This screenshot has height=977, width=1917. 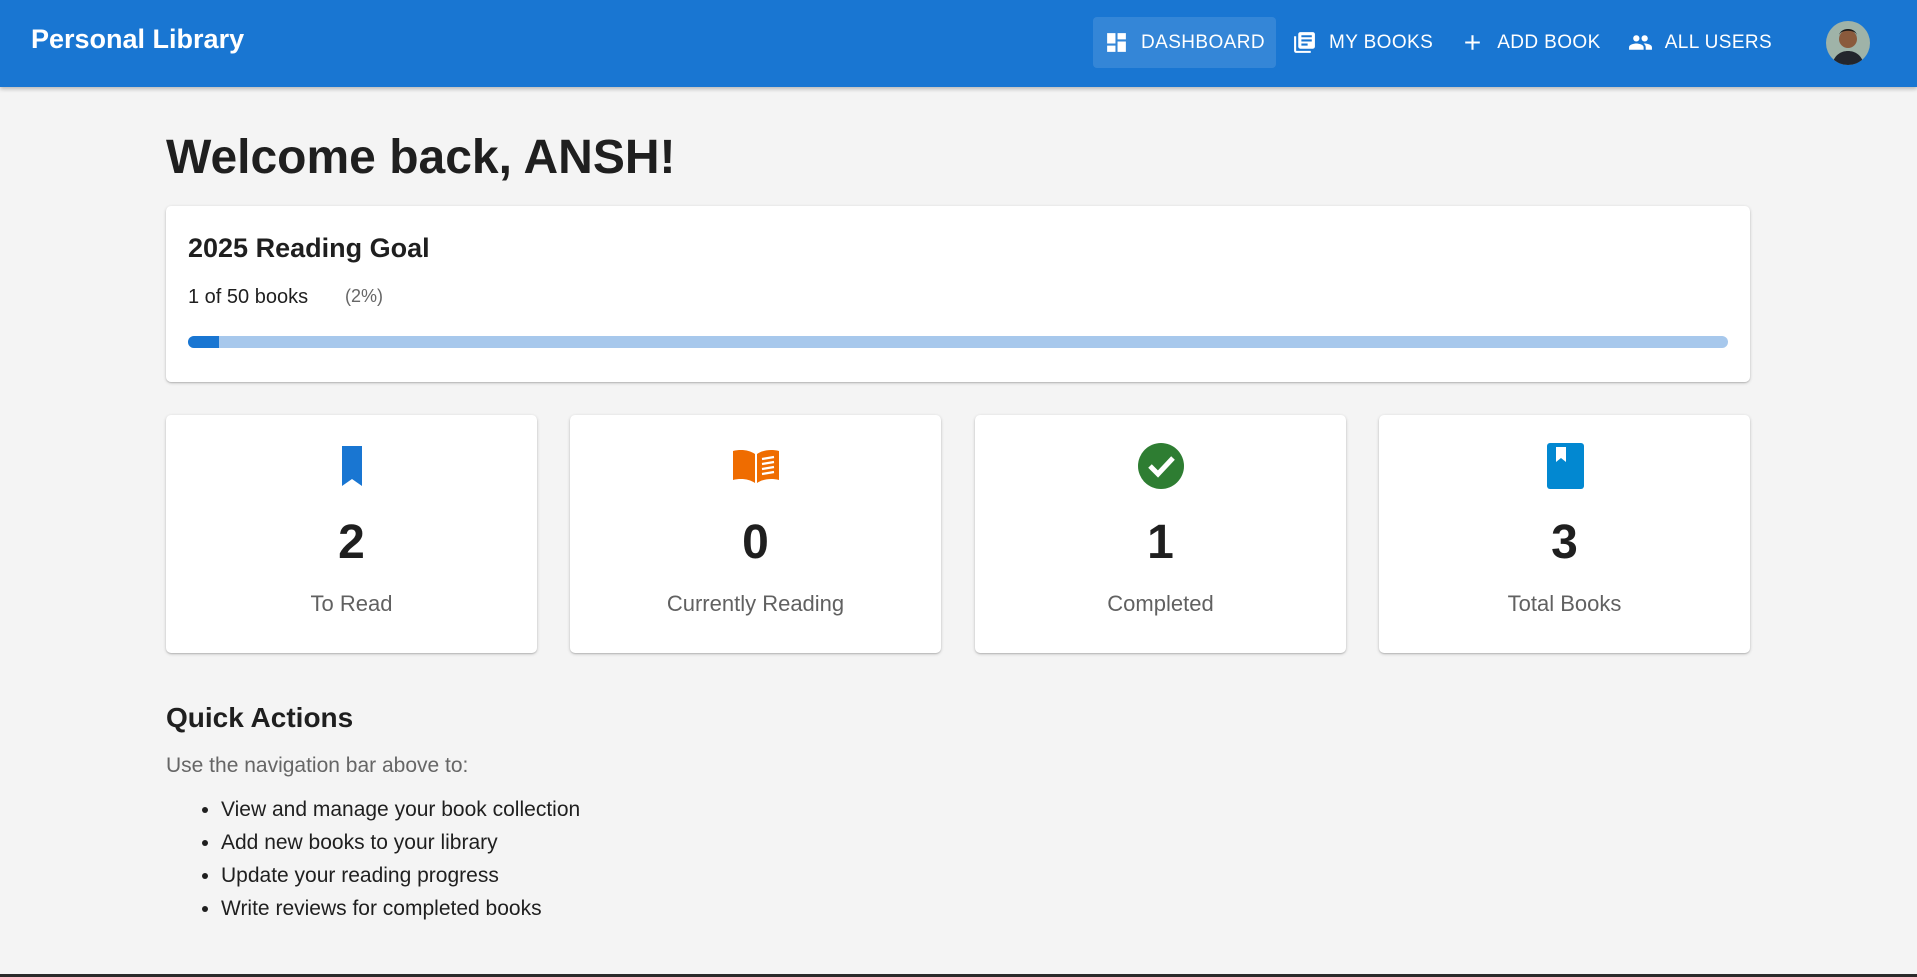 What do you see at coordinates (400, 879) in the screenshot?
I see `list-item: Update your reading progress` at bounding box center [400, 879].